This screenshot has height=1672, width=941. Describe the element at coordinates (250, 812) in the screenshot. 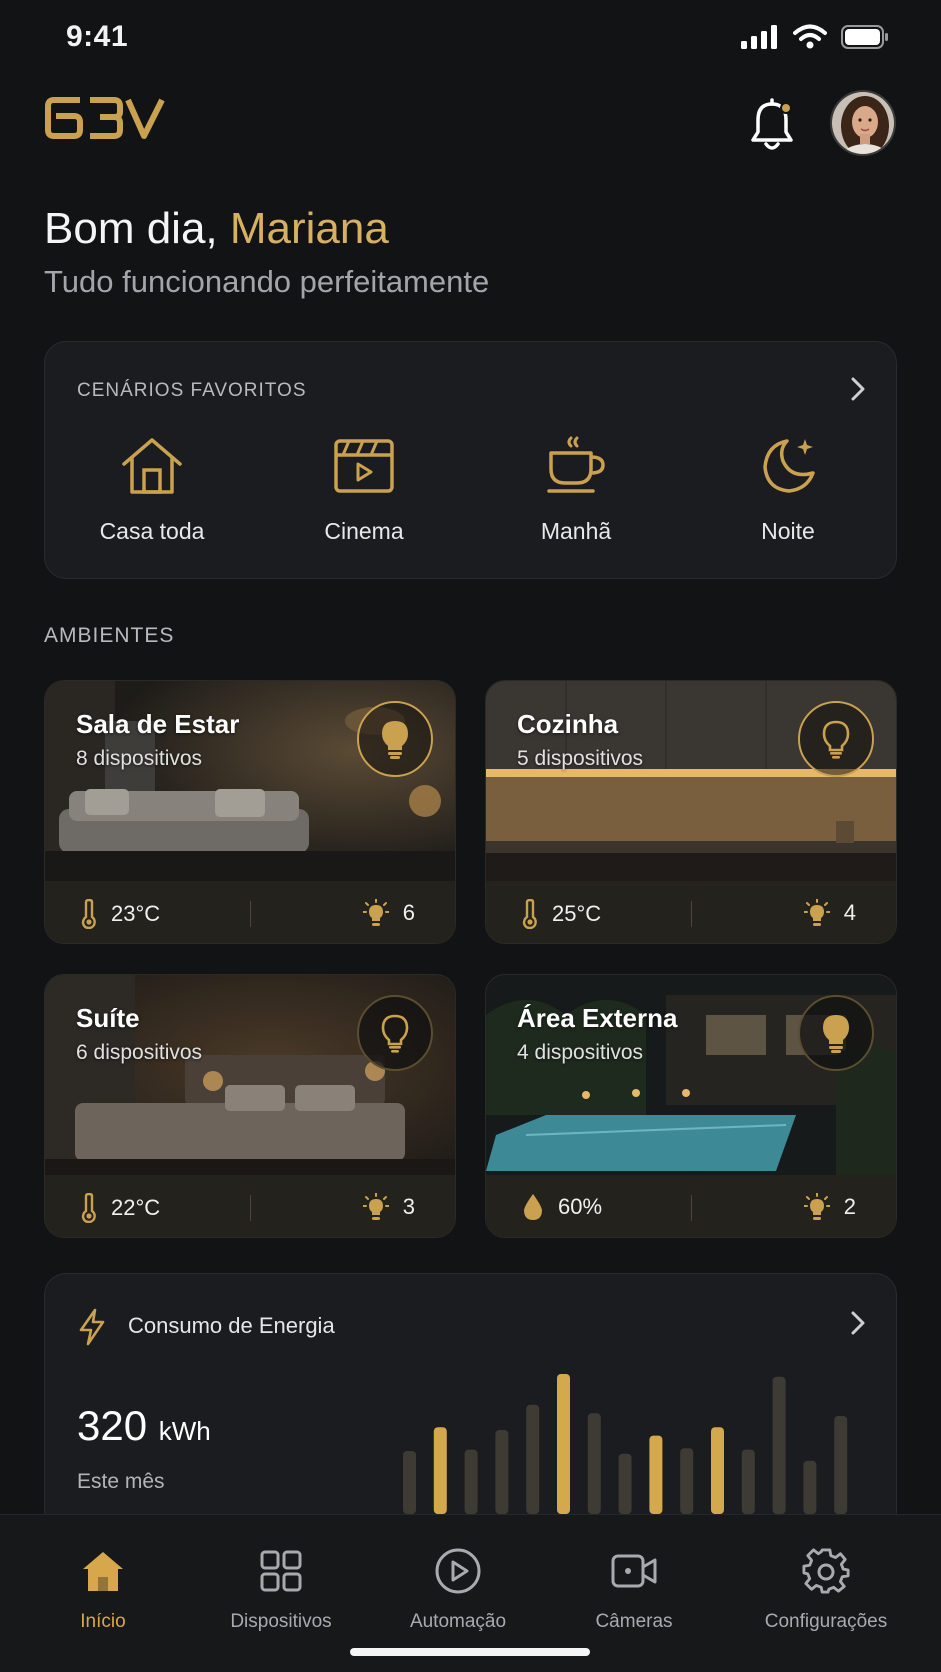

I see `room-card-sala-de-estar: Sala de Estar 8 dispositivos 23°C 6` at that location.